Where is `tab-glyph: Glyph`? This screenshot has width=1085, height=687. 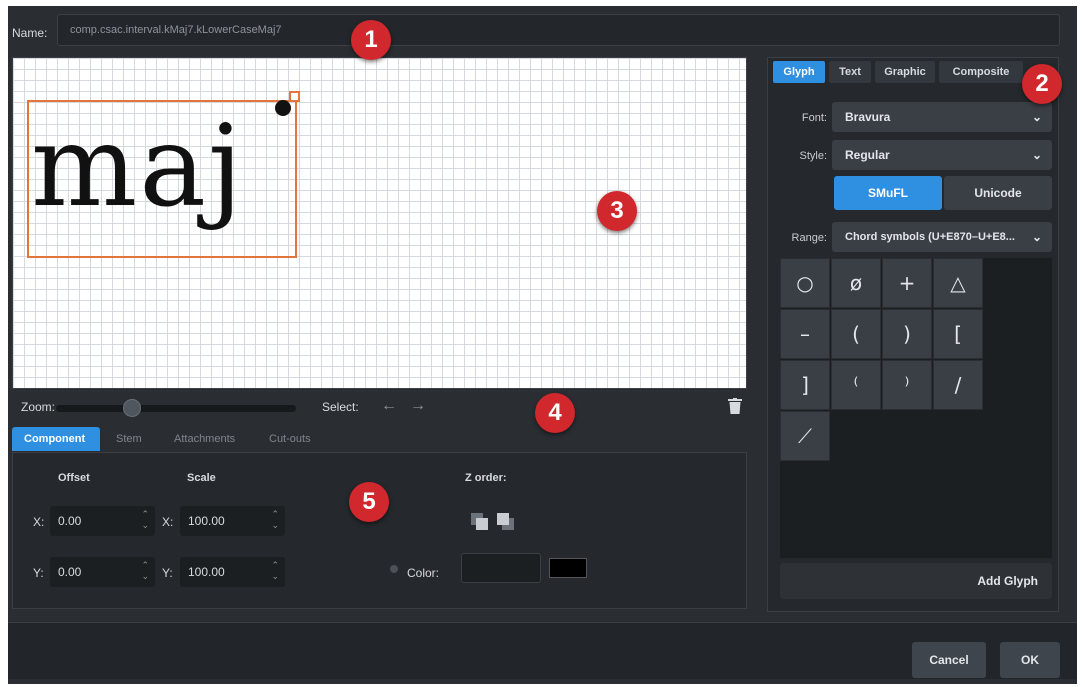
tab-glyph: Glyph is located at coordinates (799, 72).